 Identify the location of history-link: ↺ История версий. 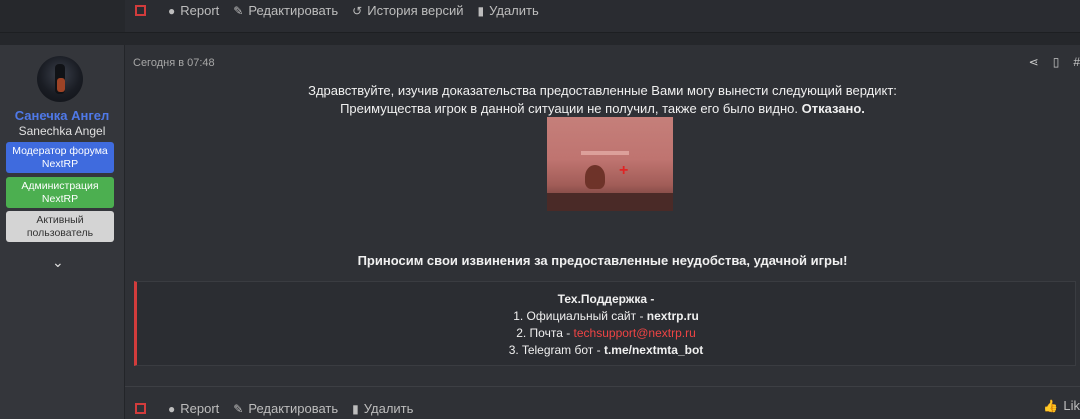
(407, 10).